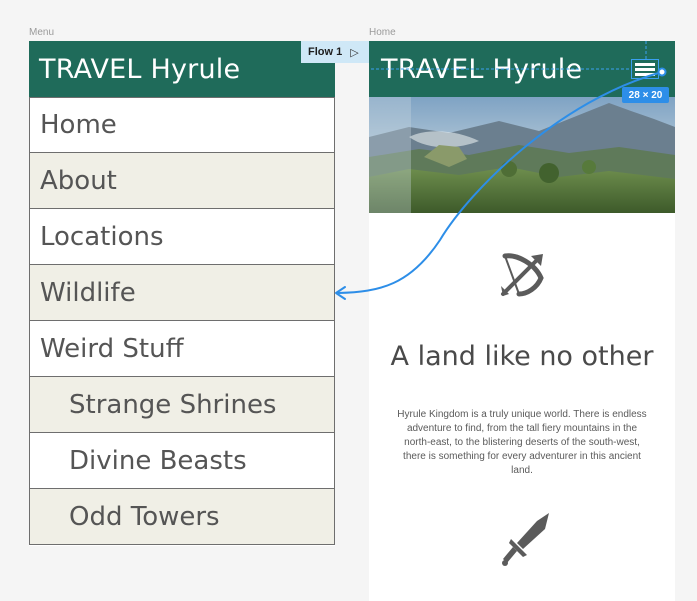  Describe the element at coordinates (158, 460) in the screenshot. I see `menu-item-label: Divine Beasts` at that location.